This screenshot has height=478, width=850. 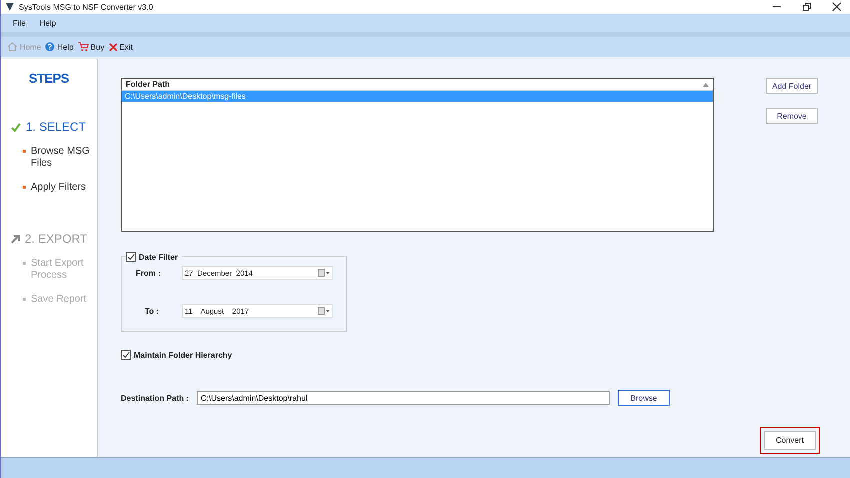 I want to click on field-label: To :, so click(x=152, y=311).